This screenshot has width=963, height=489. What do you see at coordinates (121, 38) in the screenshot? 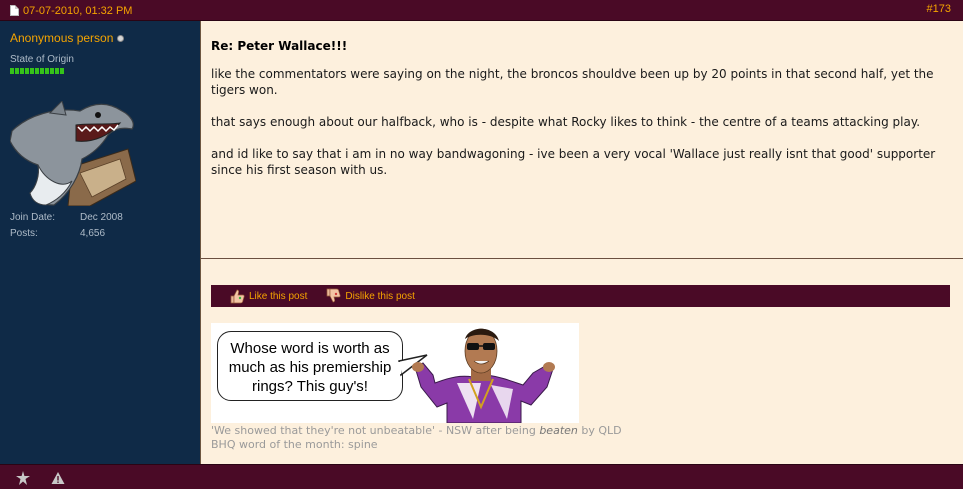
I see `online-status-icon` at bounding box center [121, 38].